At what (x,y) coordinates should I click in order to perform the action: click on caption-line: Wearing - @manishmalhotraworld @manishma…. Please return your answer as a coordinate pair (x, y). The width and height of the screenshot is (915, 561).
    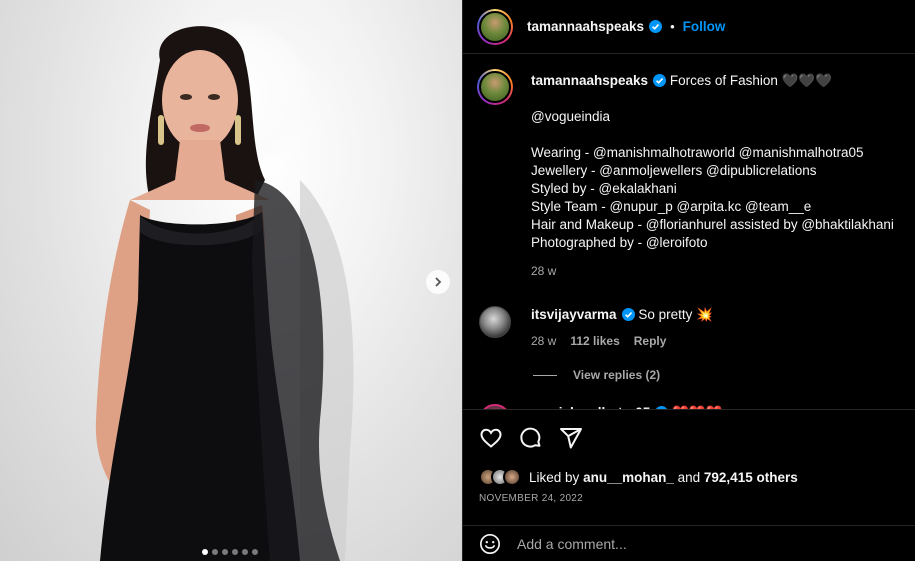
    Looking at the image, I should click on (697, 152).